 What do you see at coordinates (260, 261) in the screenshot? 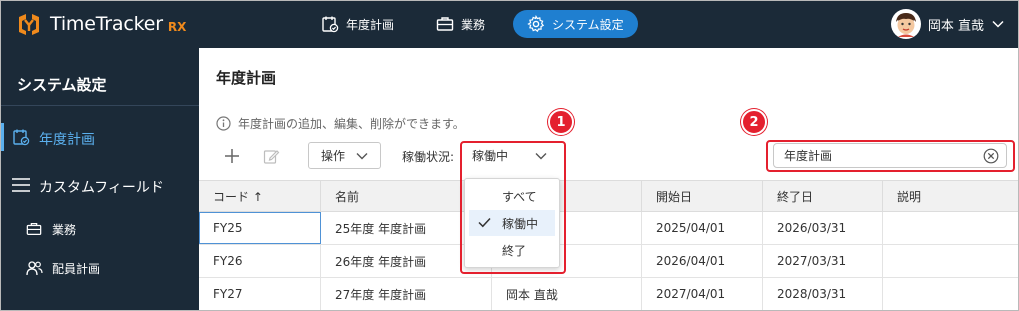
I see `cell-code: FY26` at bounding box center [260, 261].